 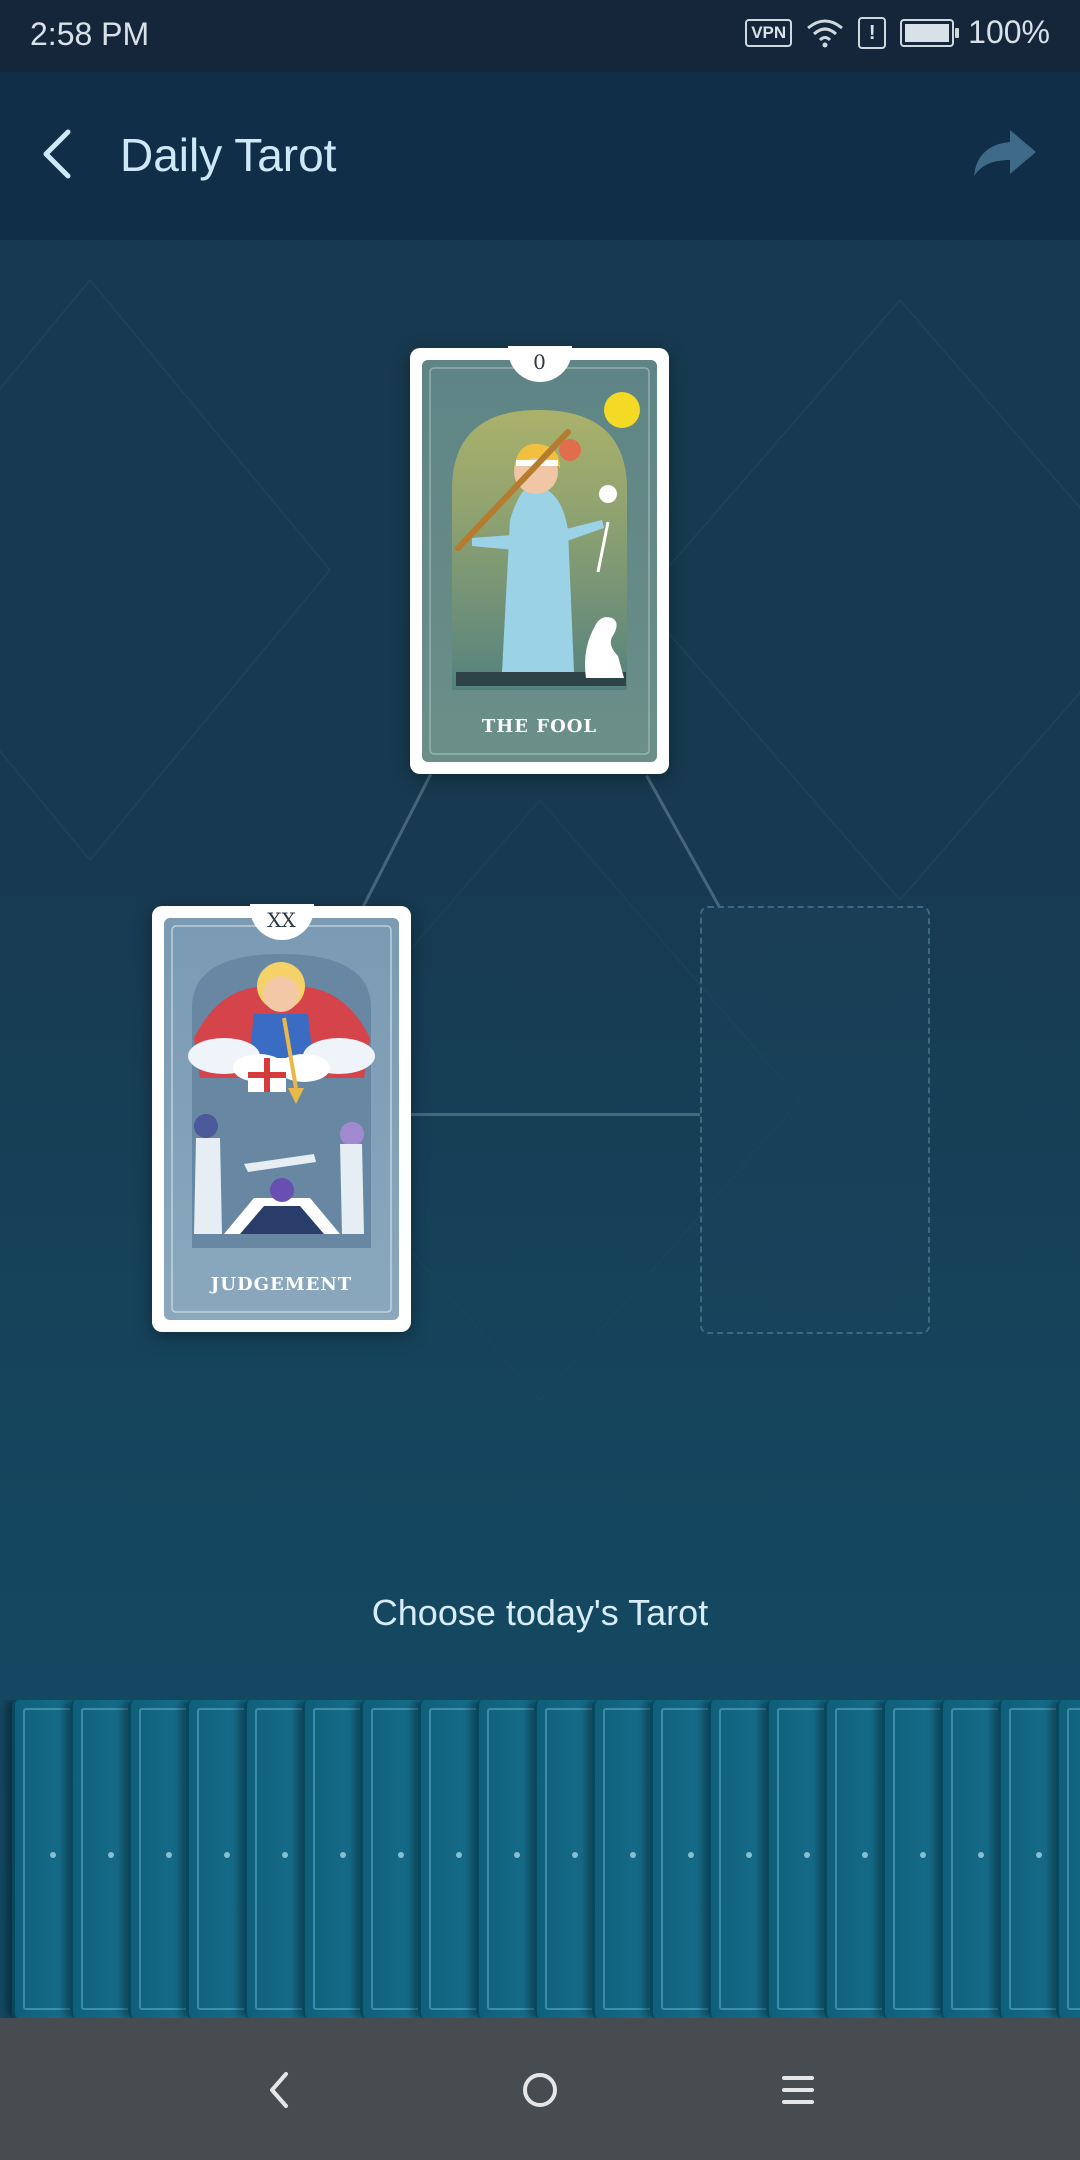 I want to click on circle-home-icon, so click(x=540, y=2090).